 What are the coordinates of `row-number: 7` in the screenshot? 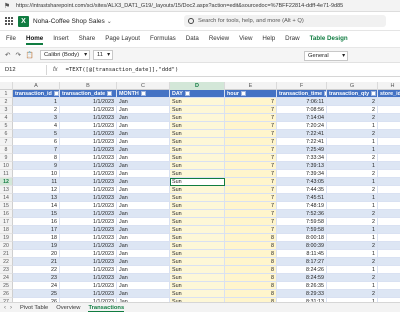 It's located at (6, 142).